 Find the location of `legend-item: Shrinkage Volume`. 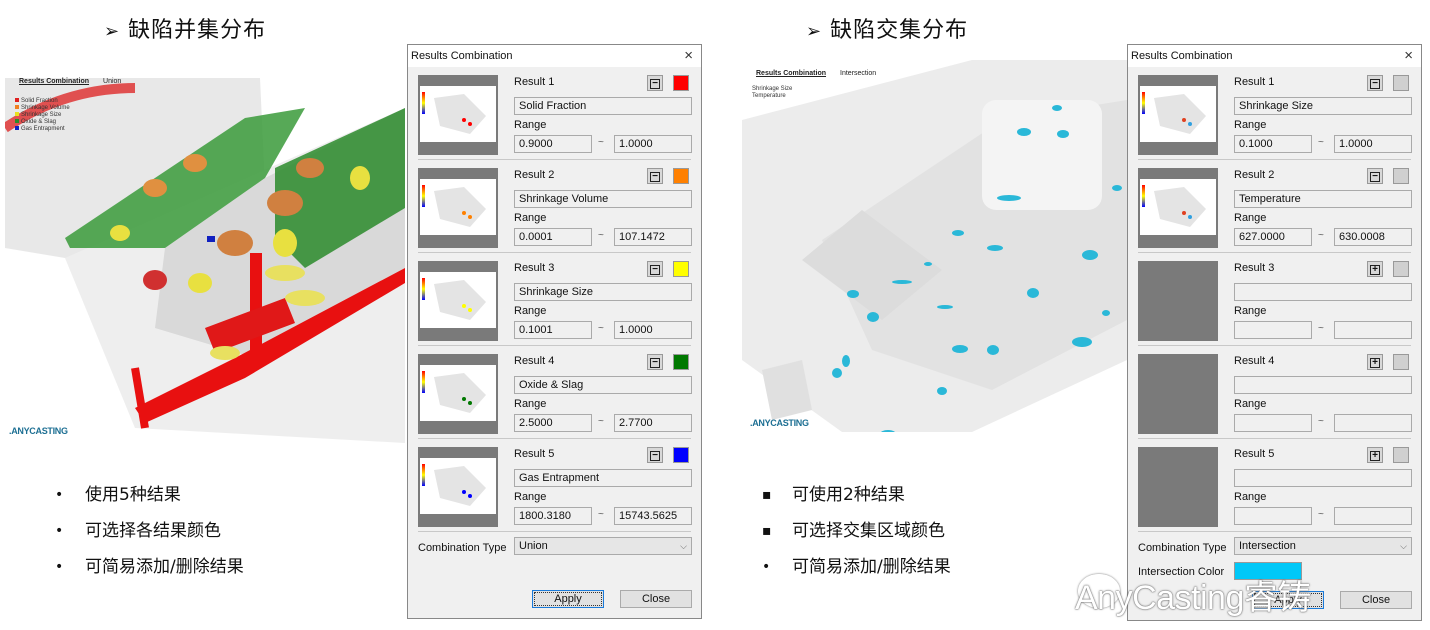

legend-item: Shrinkage Volume is located at coordinates (42, 108).